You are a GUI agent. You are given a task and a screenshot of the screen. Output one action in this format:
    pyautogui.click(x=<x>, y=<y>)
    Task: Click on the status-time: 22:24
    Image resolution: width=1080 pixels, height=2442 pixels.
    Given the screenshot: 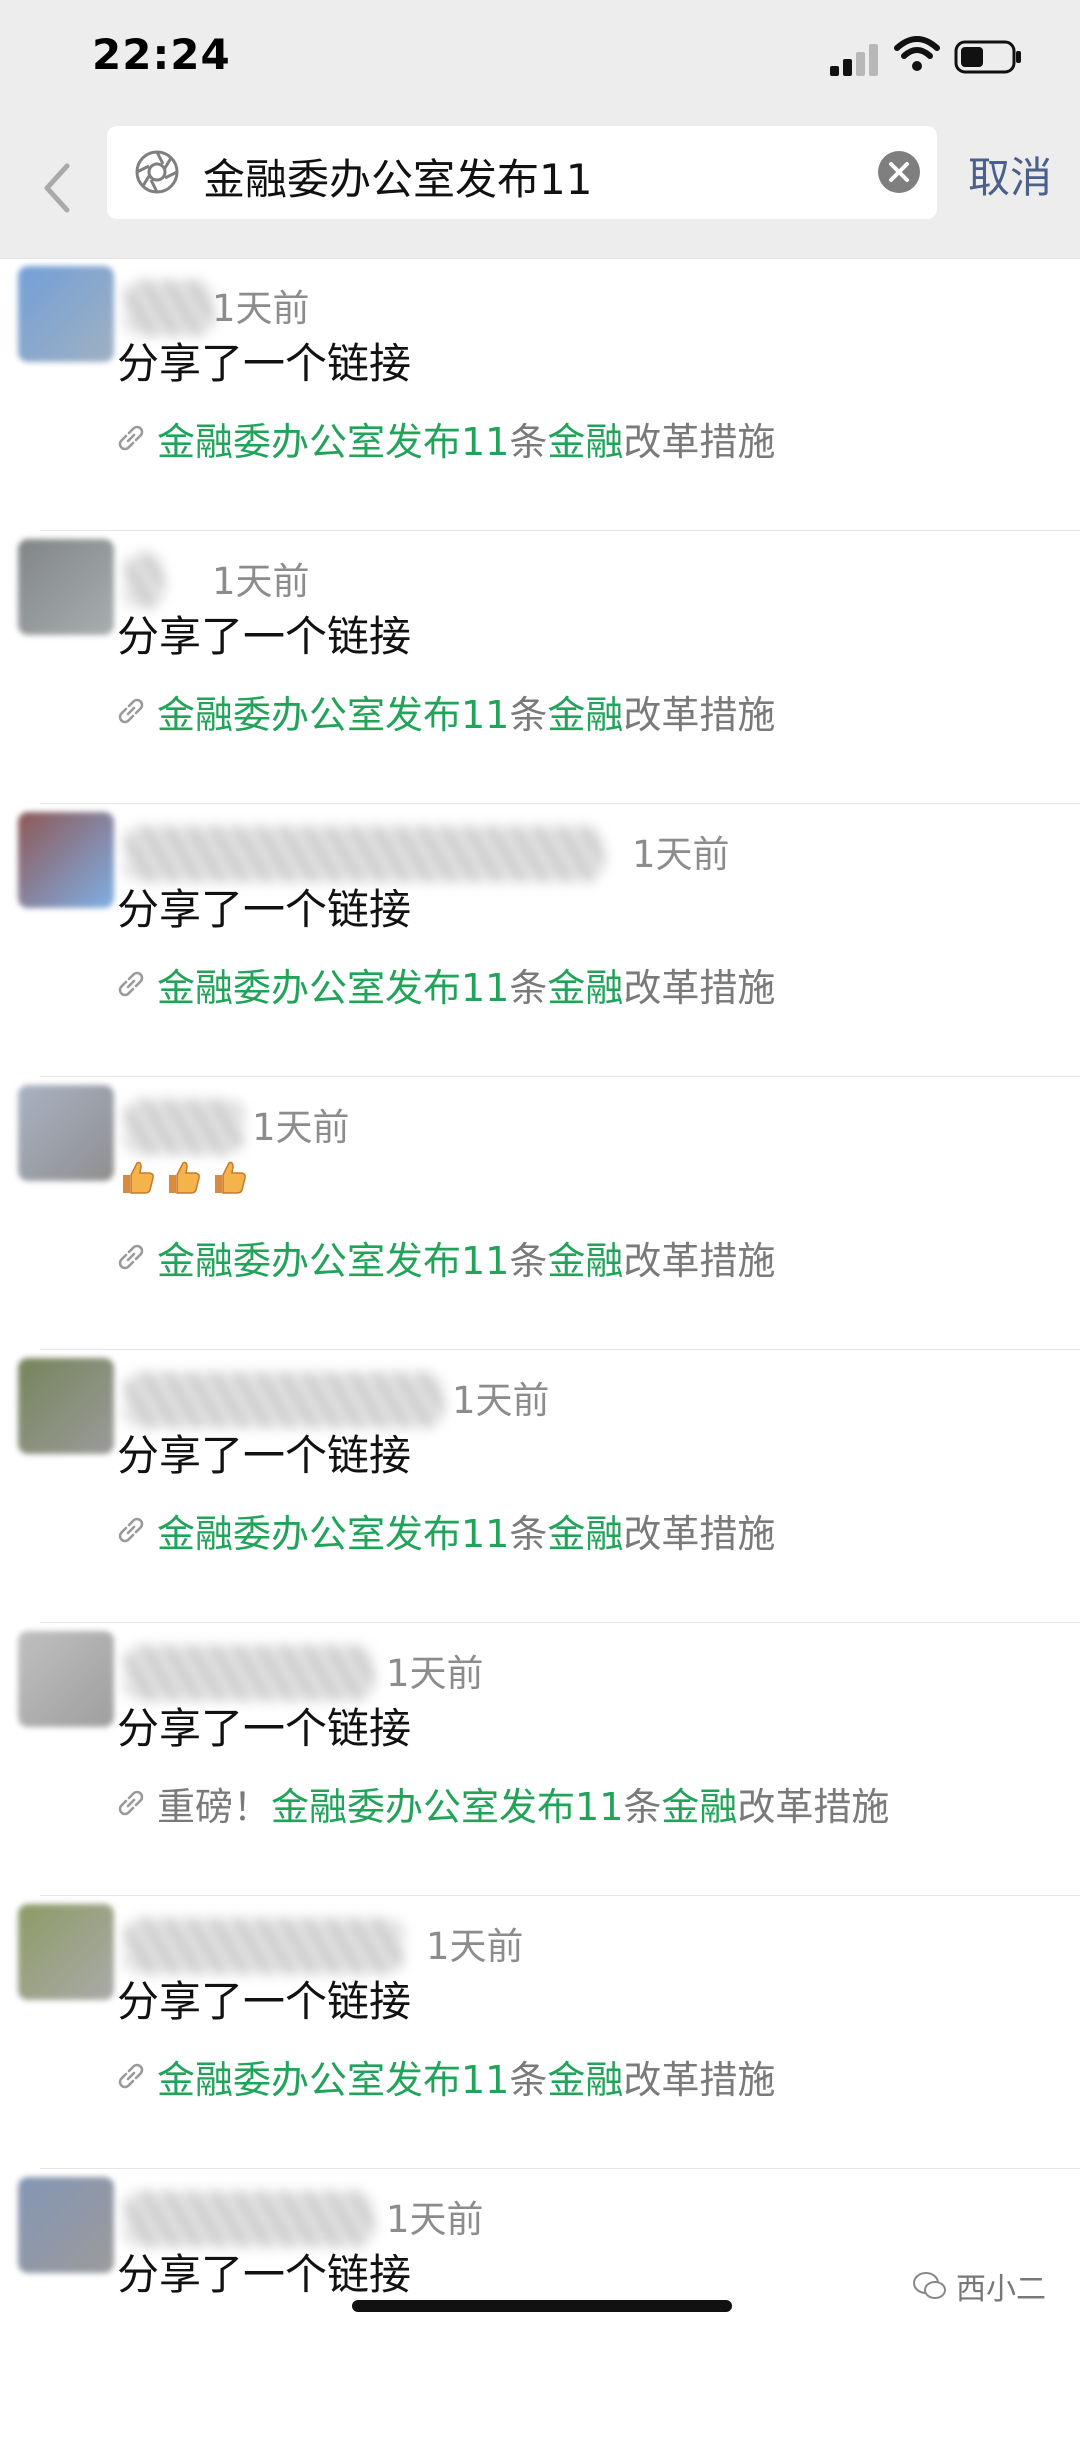 What is the action you would take?
    pyautogui.click(x=161, y=54)
    